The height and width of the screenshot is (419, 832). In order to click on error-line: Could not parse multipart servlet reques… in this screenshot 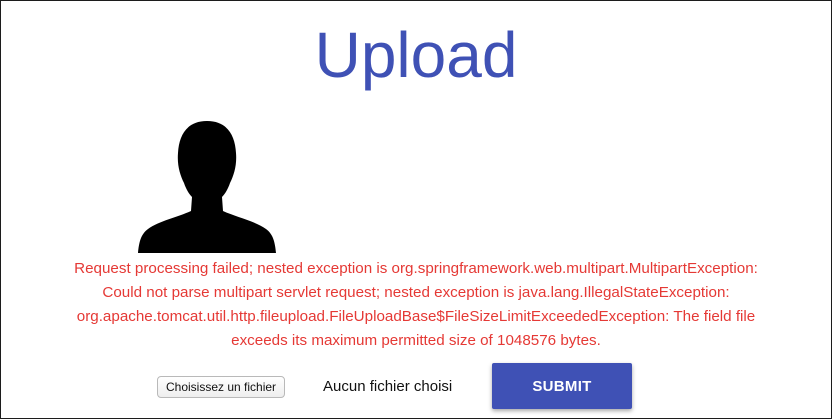, I will do `click(416, 292)`.